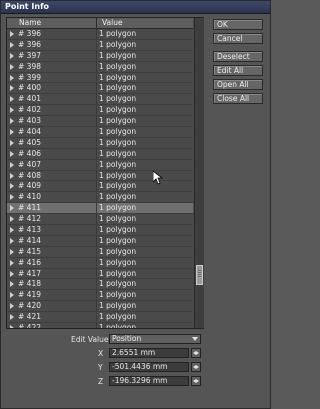  What do you see at coordinates (100, 285) in the screenshot?
I see `table-row: # 418 1 polygon` at bounding box center [100, 285].